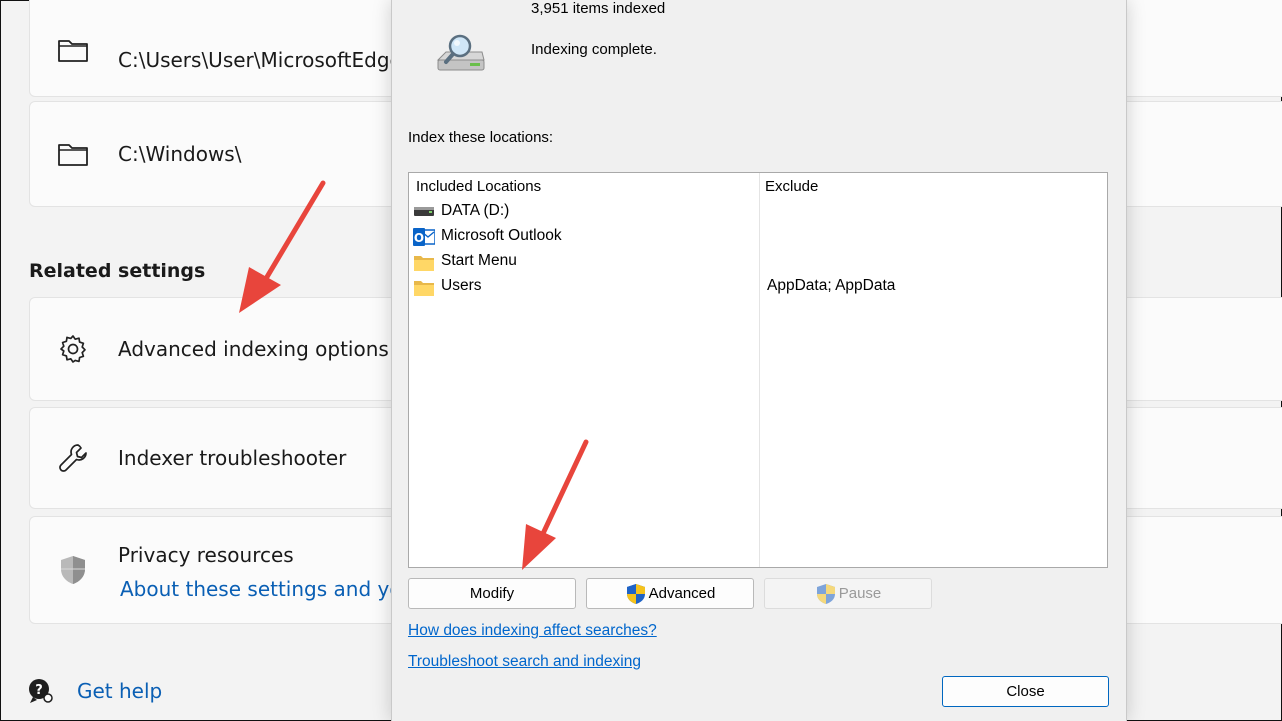 This screenshot has height=721, width=1282. I want to click on outlook-icon: O, so click(424, 237).